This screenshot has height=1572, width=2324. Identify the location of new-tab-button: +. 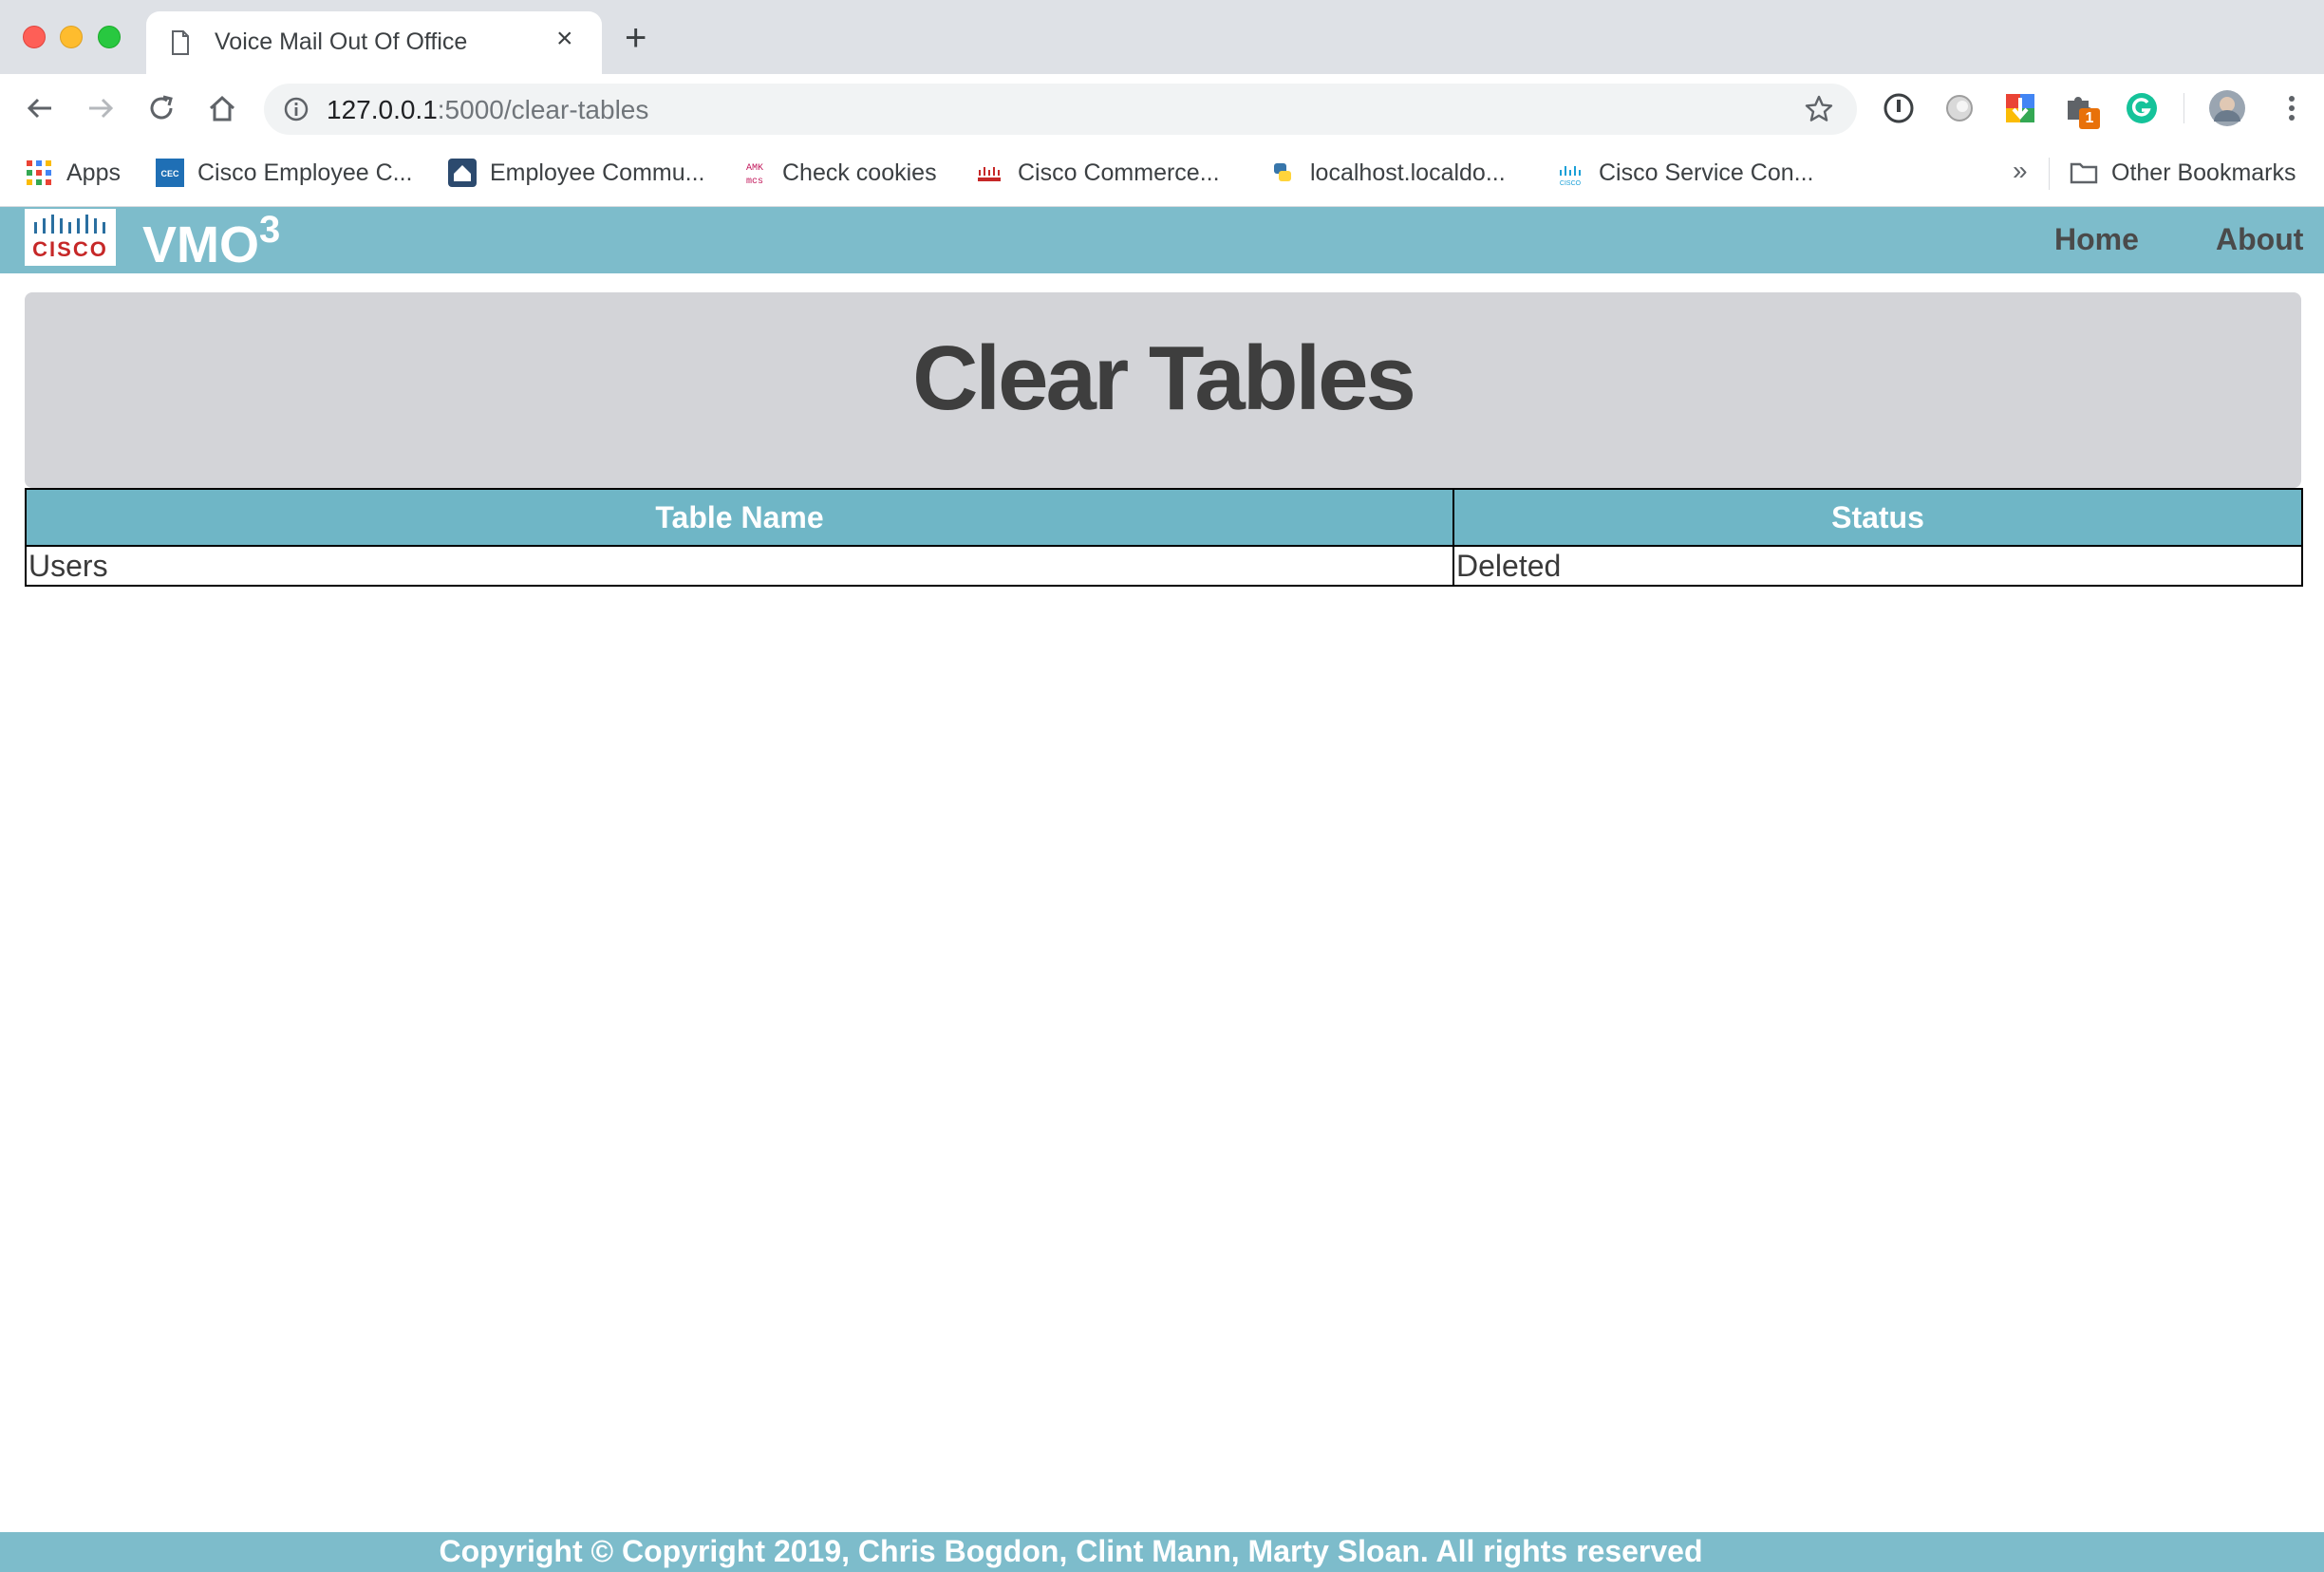
(636, 38).